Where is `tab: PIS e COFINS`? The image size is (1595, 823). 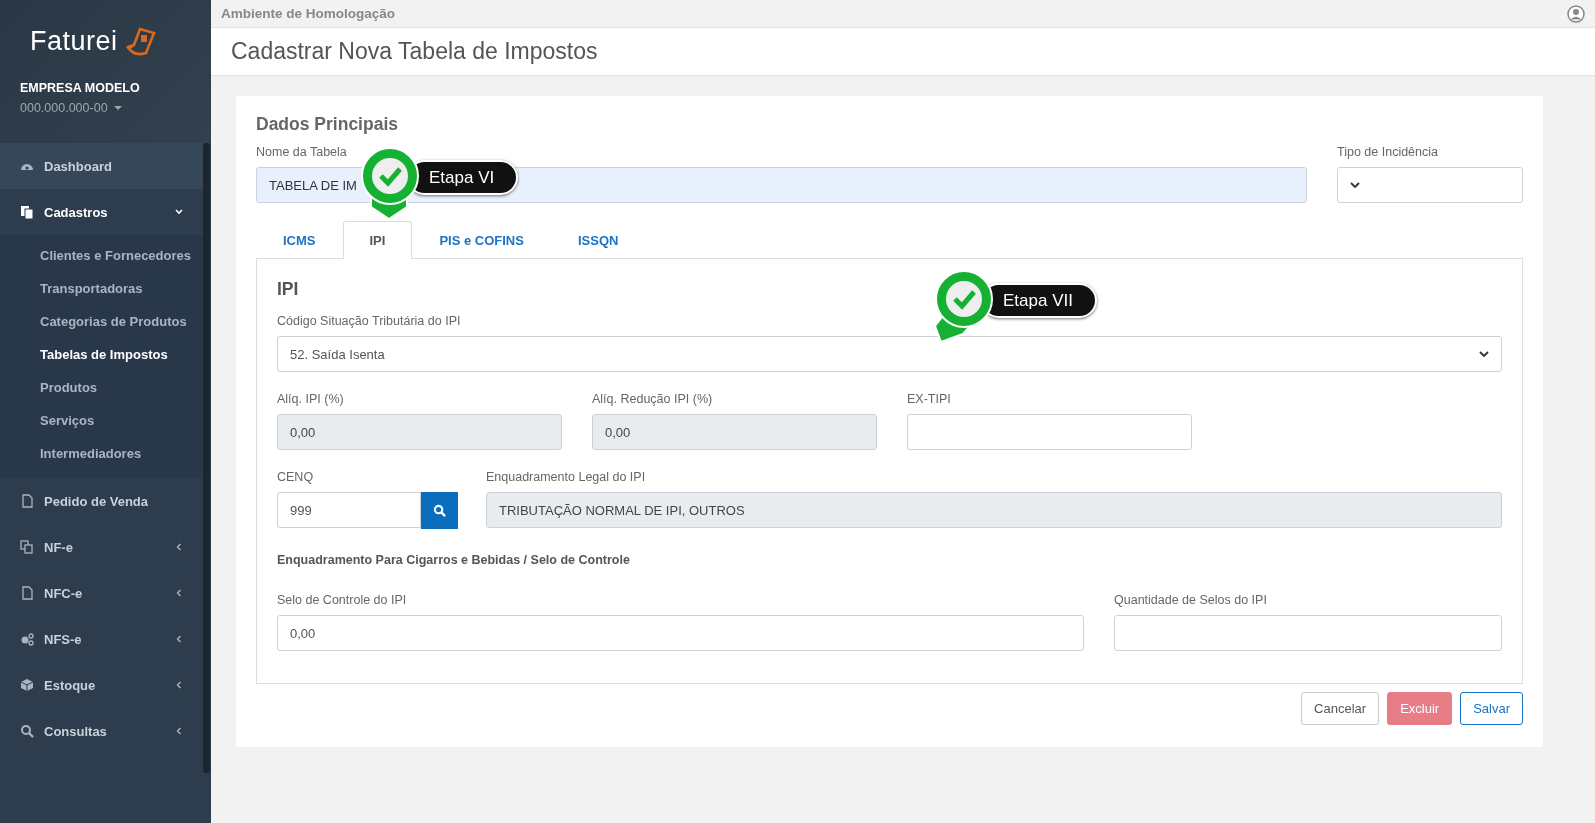 tab: PIS e COFINS is located at coordinates (481, 240).